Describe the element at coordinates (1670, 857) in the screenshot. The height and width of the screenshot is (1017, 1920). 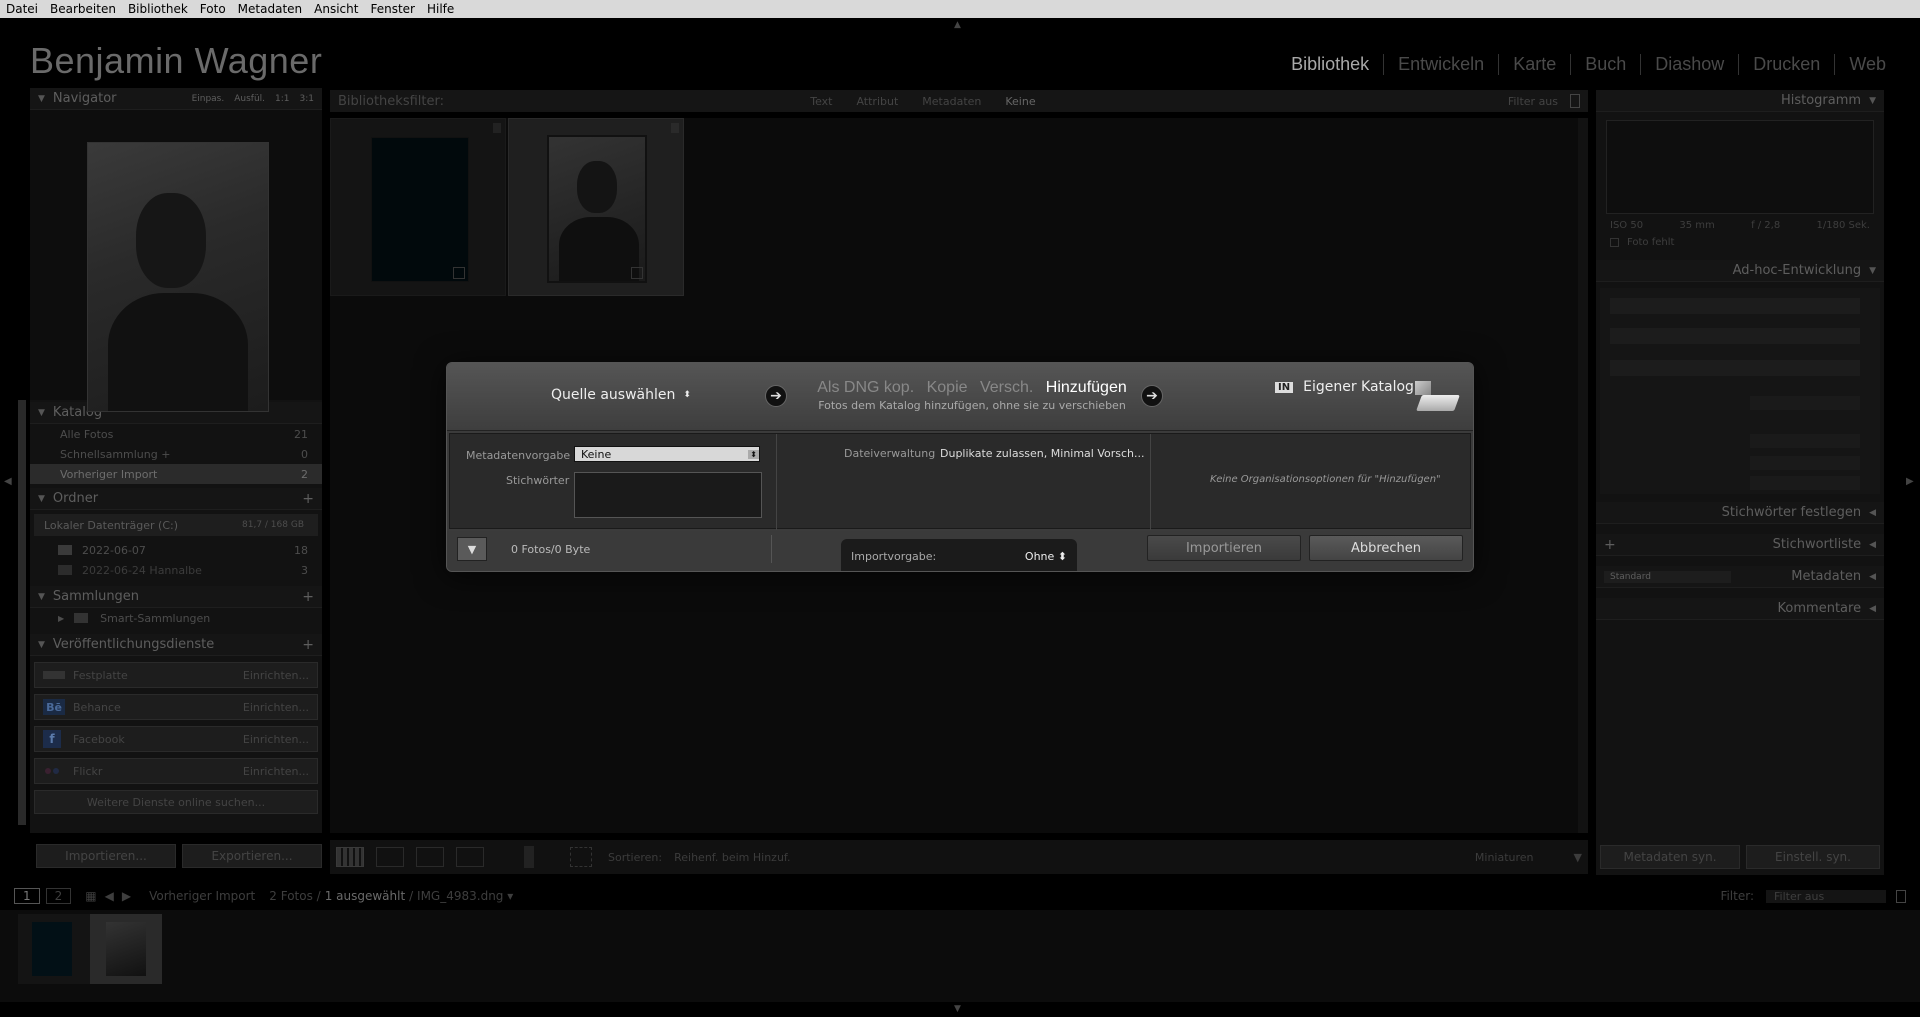
I see `sync-metadata-button: Metadaten syn.` at that location.